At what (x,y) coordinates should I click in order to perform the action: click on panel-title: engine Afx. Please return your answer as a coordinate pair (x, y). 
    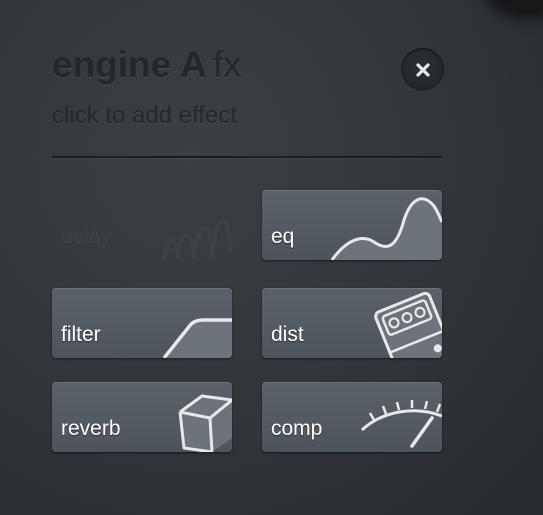
    Looking at the image, I should click on (147, 65).